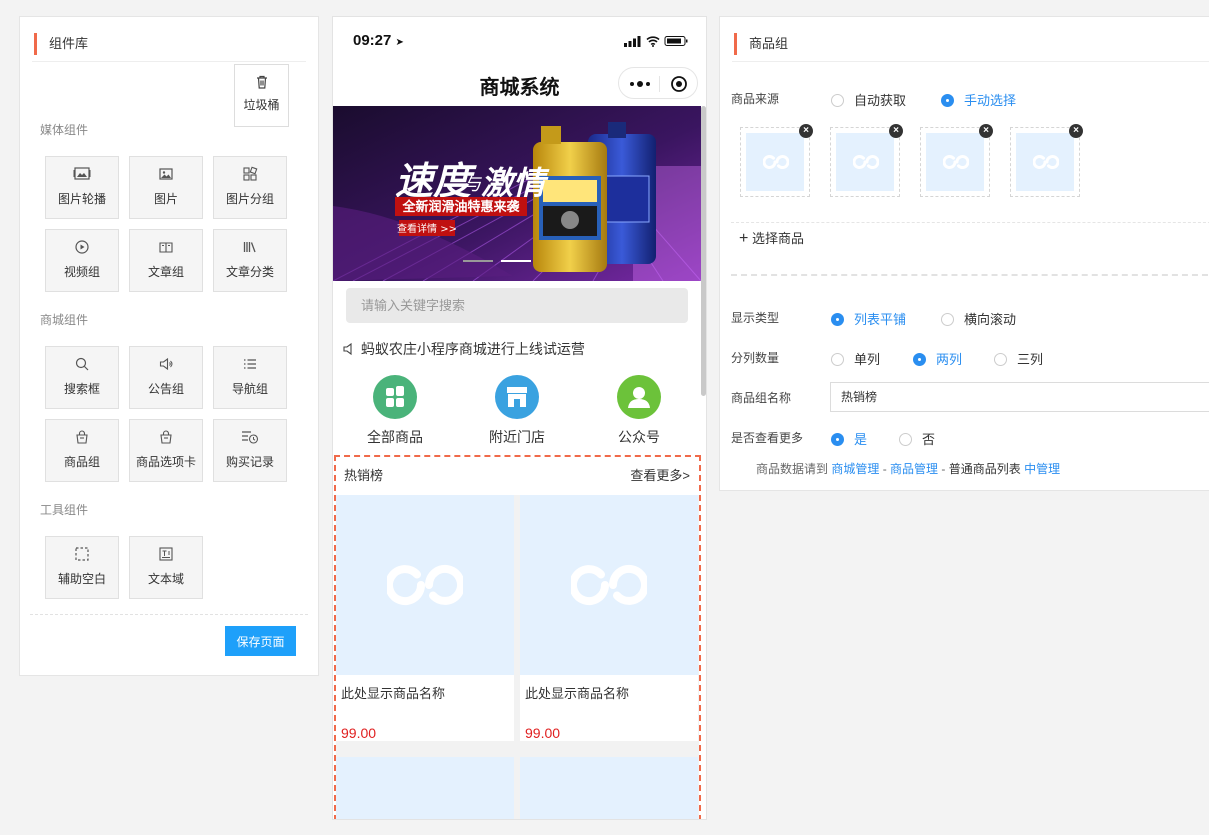  I want to click on notice-bar: 蚂蚁农庄小程序商城进行上线试运营, so click(464, 349).